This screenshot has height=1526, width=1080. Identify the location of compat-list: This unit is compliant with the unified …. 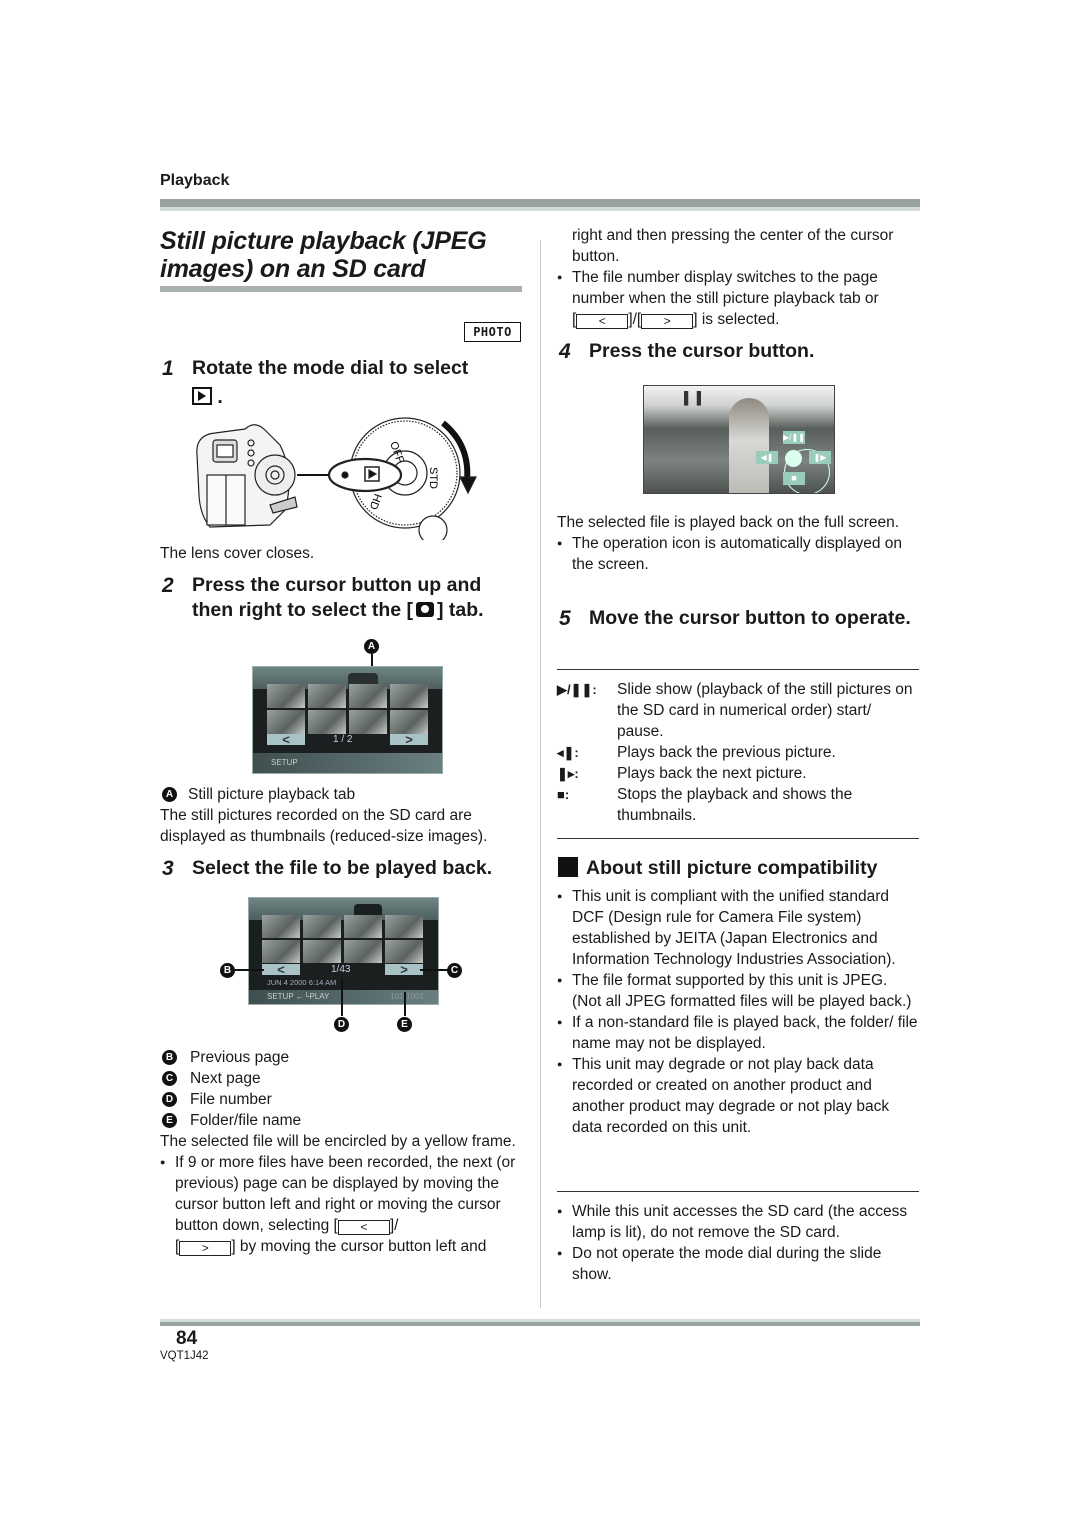
(738, 1012).